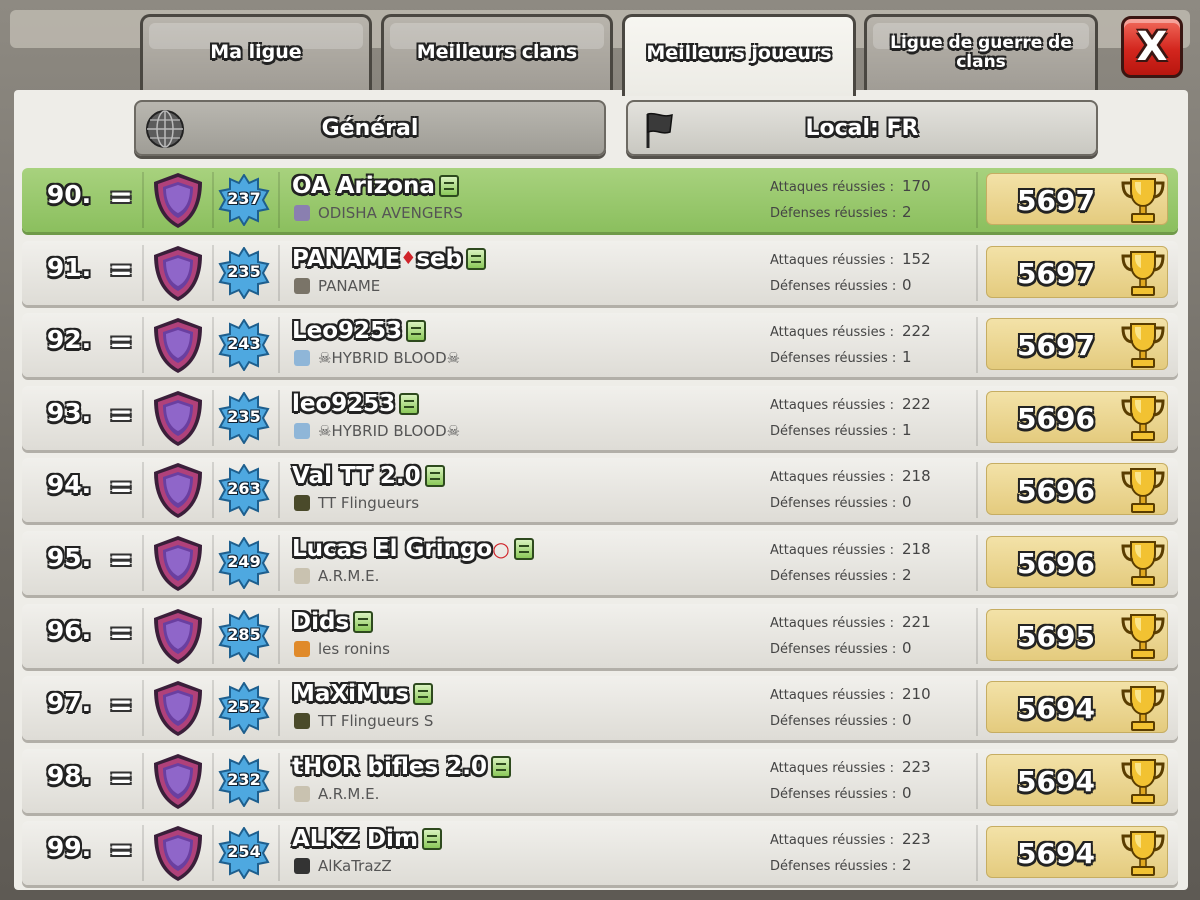 This screenshot has height=900, width=1200. Describe the element at coordinates (1077, 634) in the screenshot. I see `trophy-box: 5695` at that location.